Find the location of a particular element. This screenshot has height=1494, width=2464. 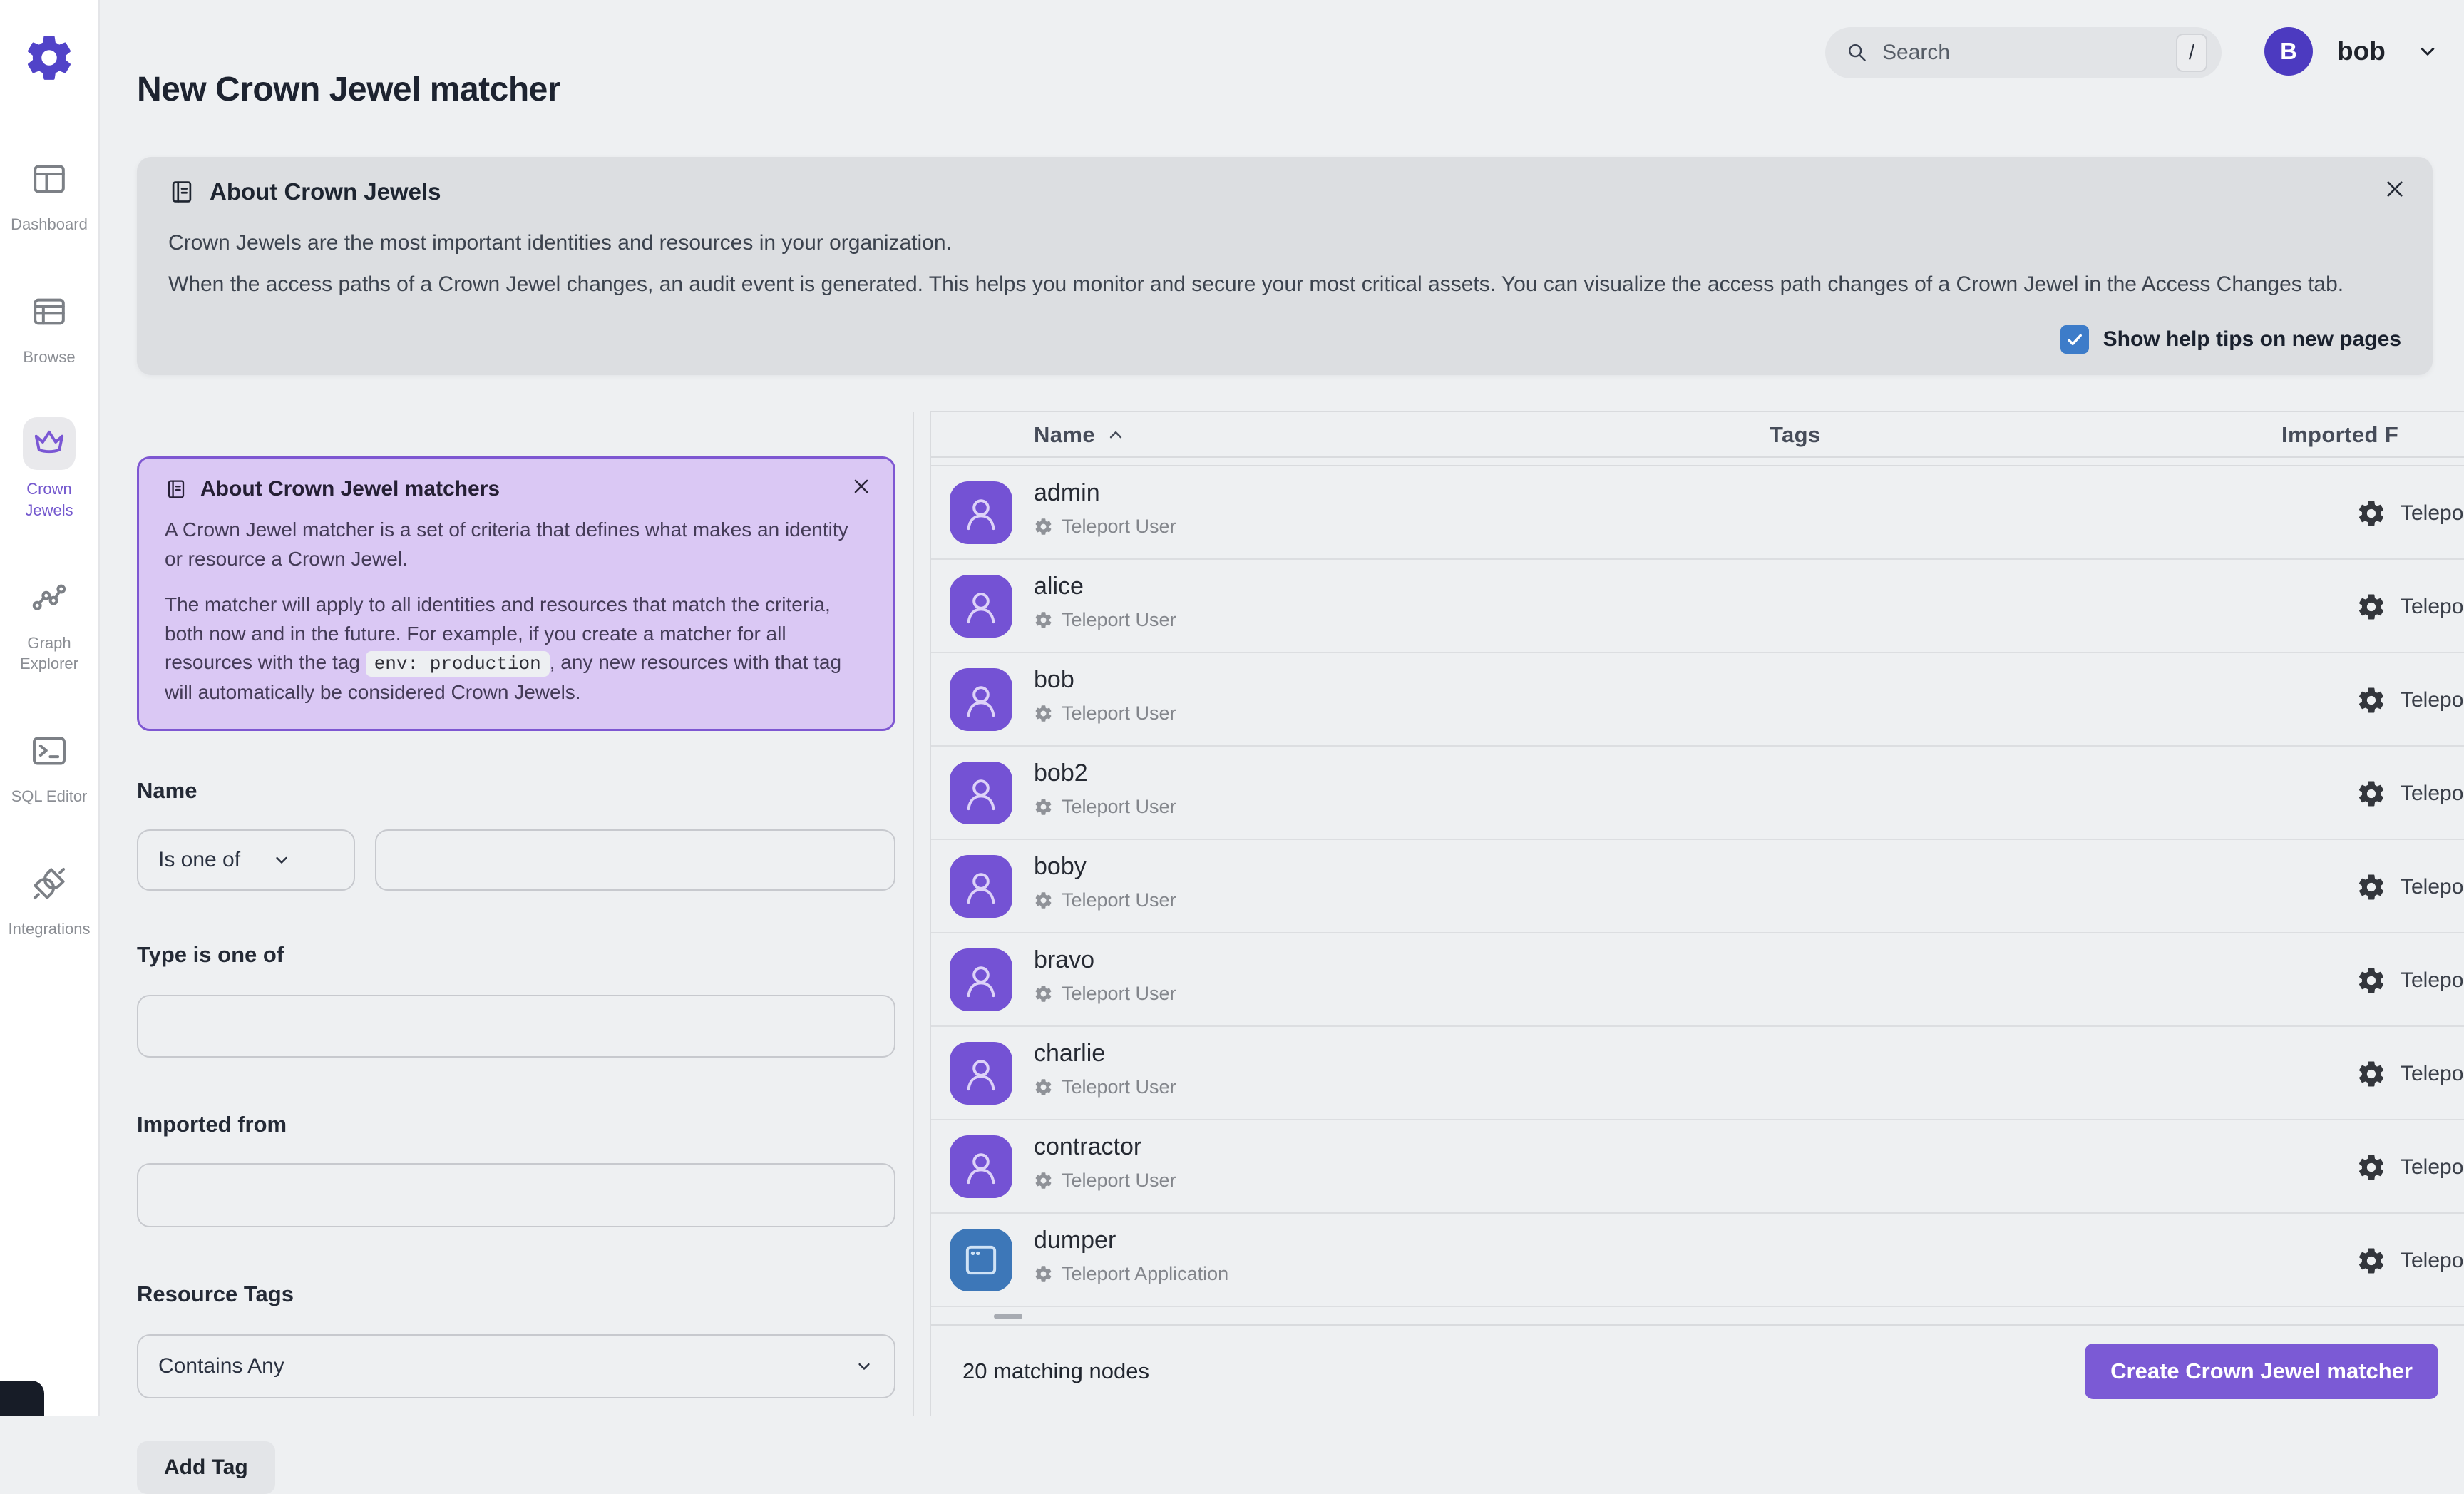

search-bar: / is located at coordinates (2023, 52).